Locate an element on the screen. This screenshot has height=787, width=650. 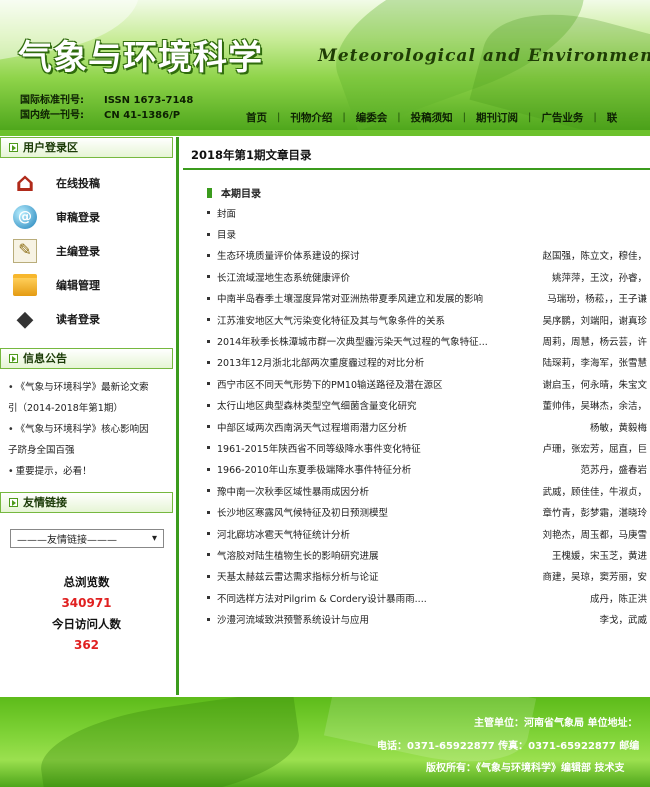
title-rule is located at coordinates (416, 169).